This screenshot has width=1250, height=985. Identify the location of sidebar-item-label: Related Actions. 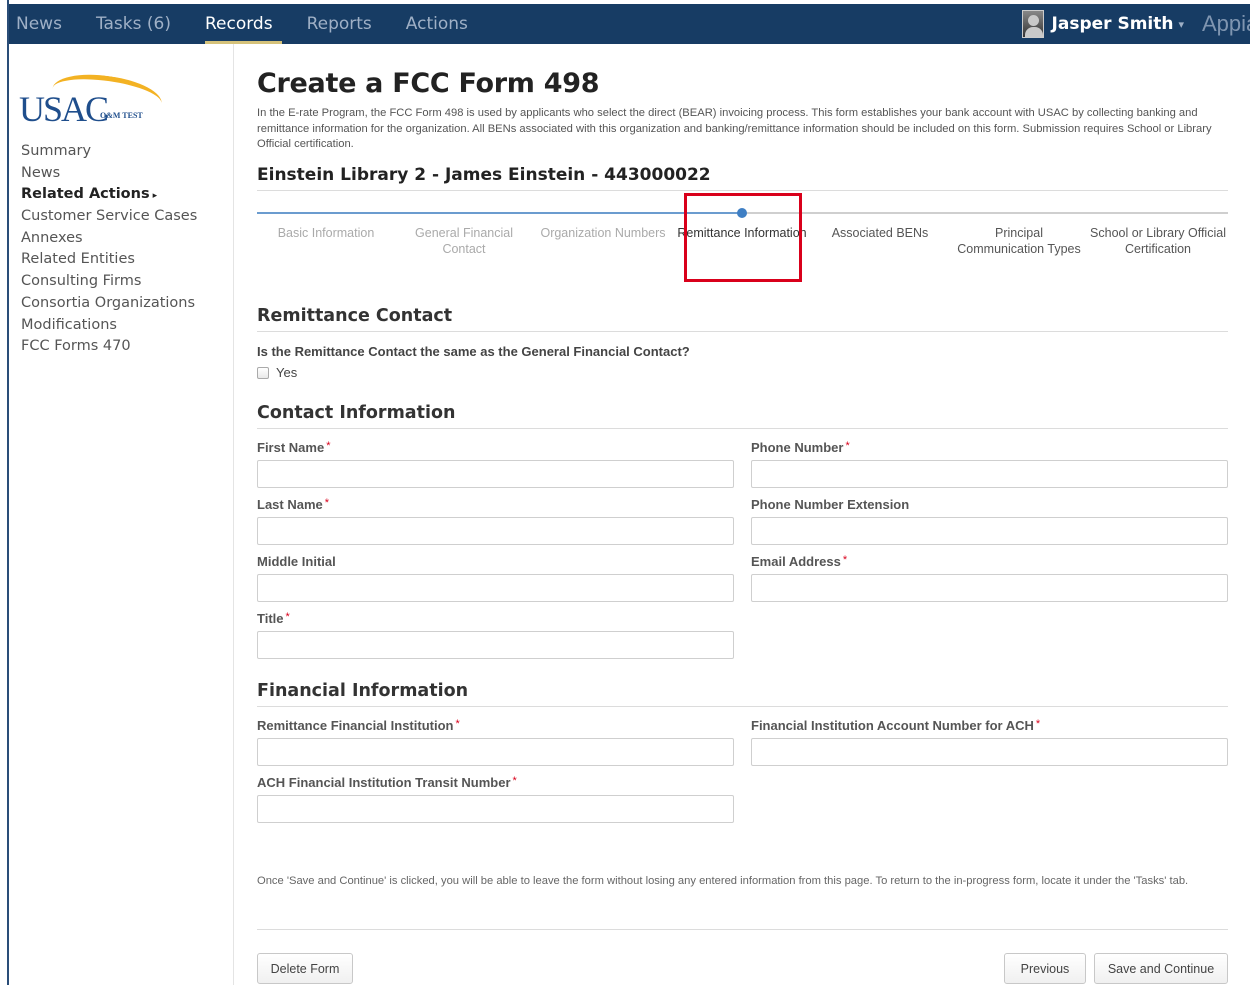
(85, 194).